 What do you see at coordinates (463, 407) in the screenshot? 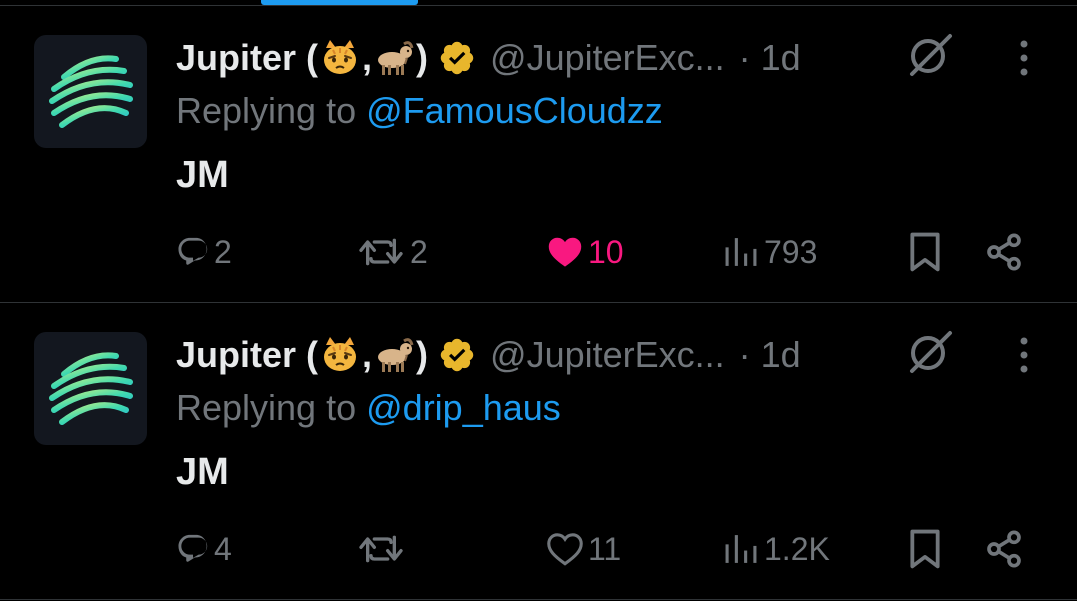
I see `reply-mention-link: @drip_haus` at bounding box center [463, 407].